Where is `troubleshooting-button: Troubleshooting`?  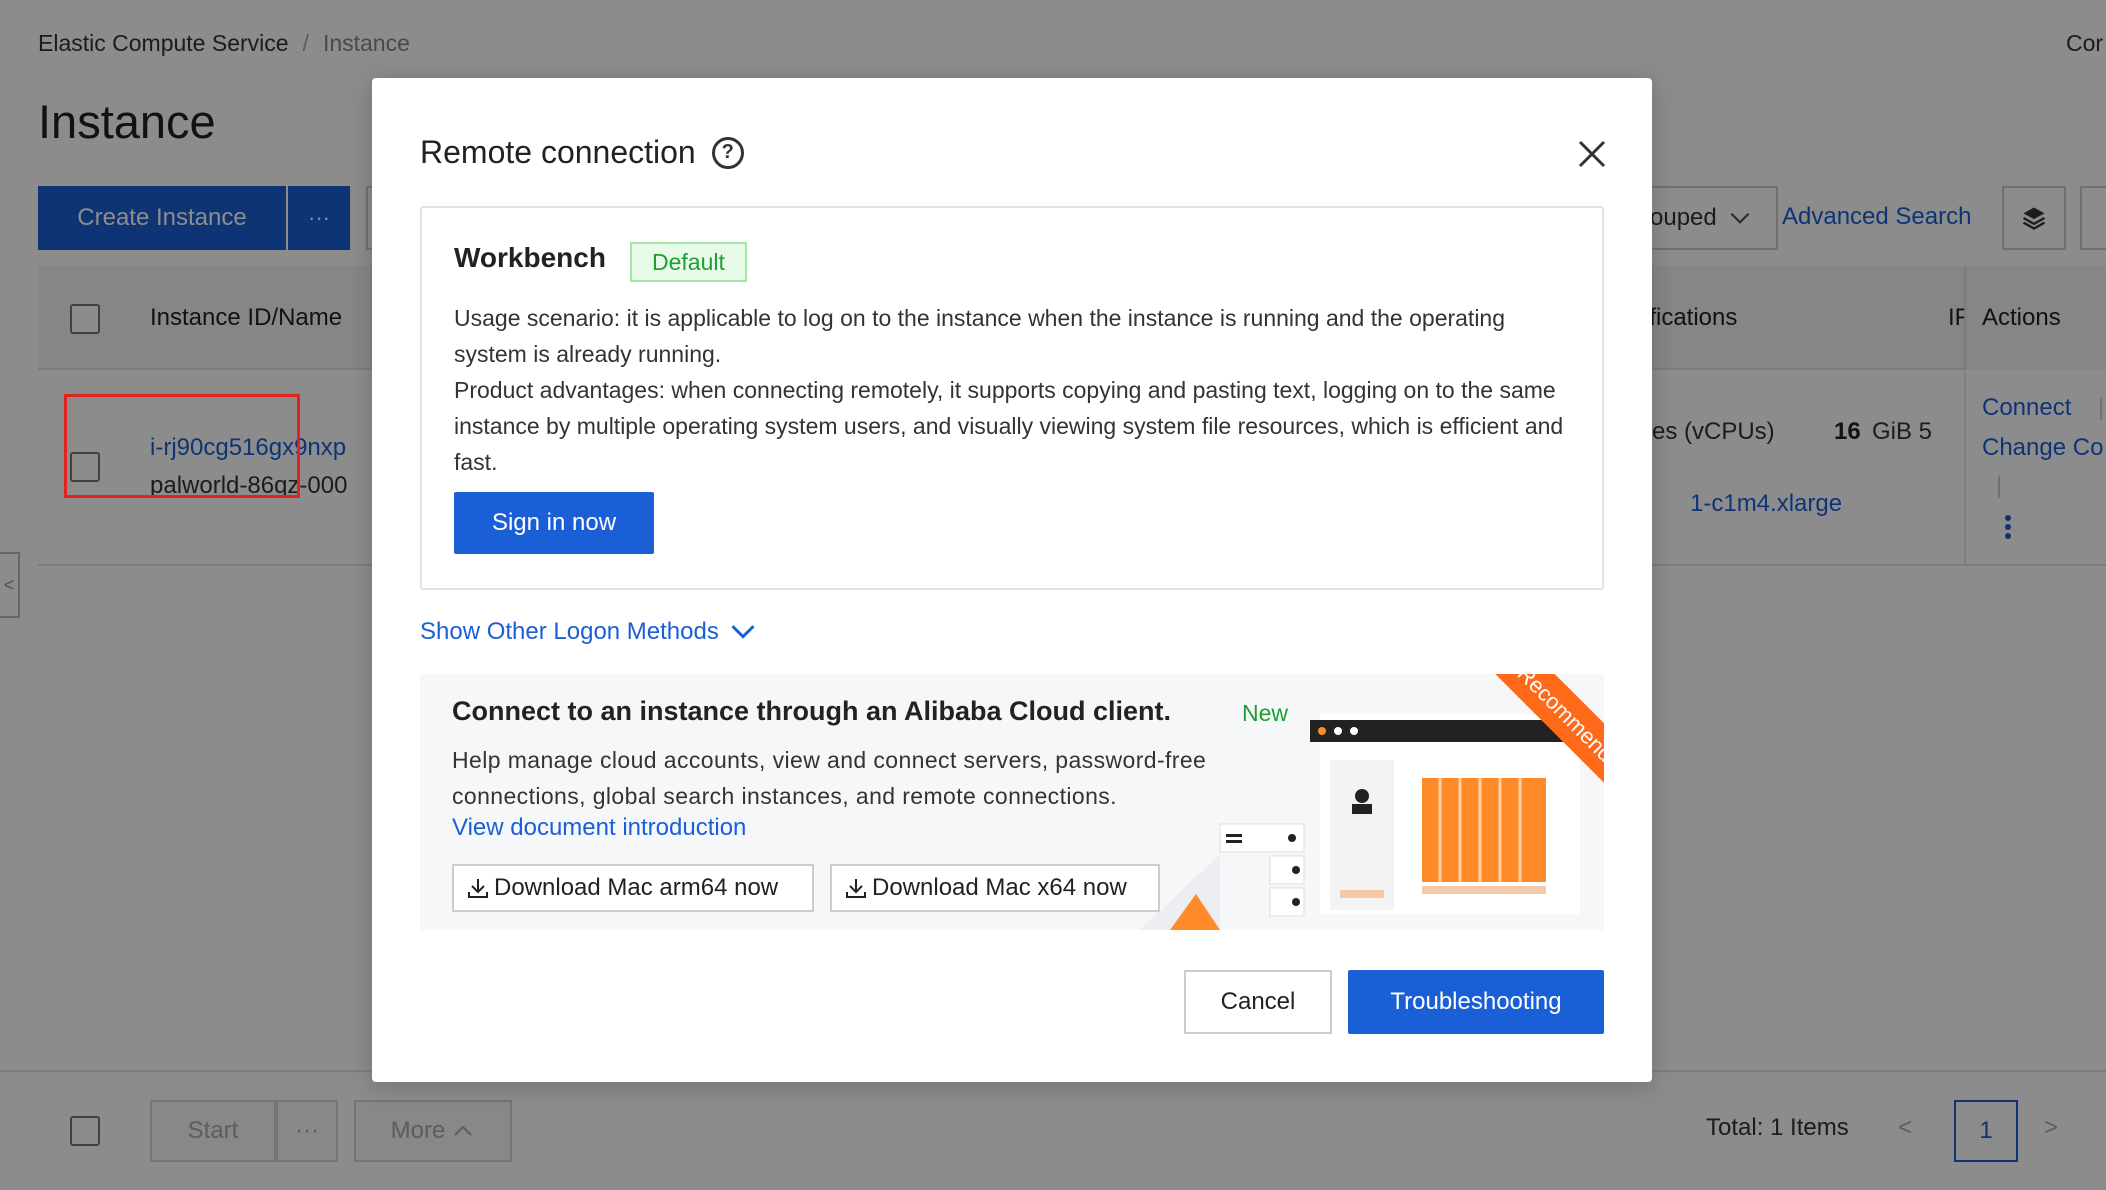 troubleshooting-button: Troubleshooting is located at coordinates (1476, 1002).